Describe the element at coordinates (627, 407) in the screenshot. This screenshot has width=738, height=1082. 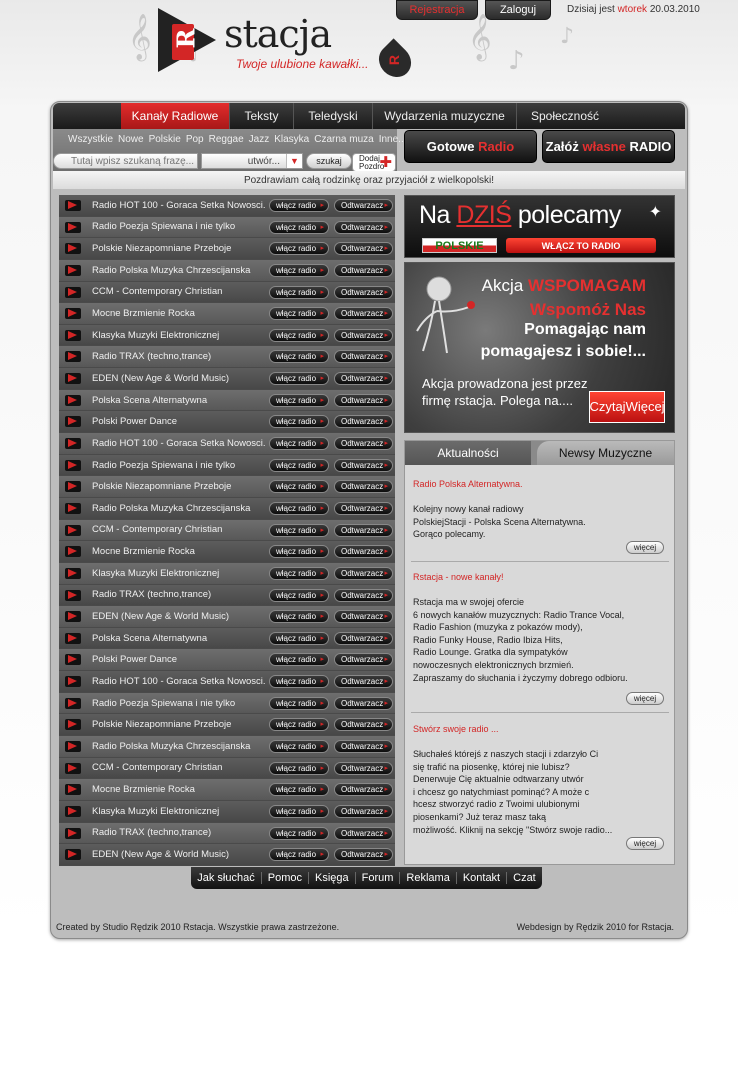
I see `read-more-button: Czytaj Więcej` at that location.